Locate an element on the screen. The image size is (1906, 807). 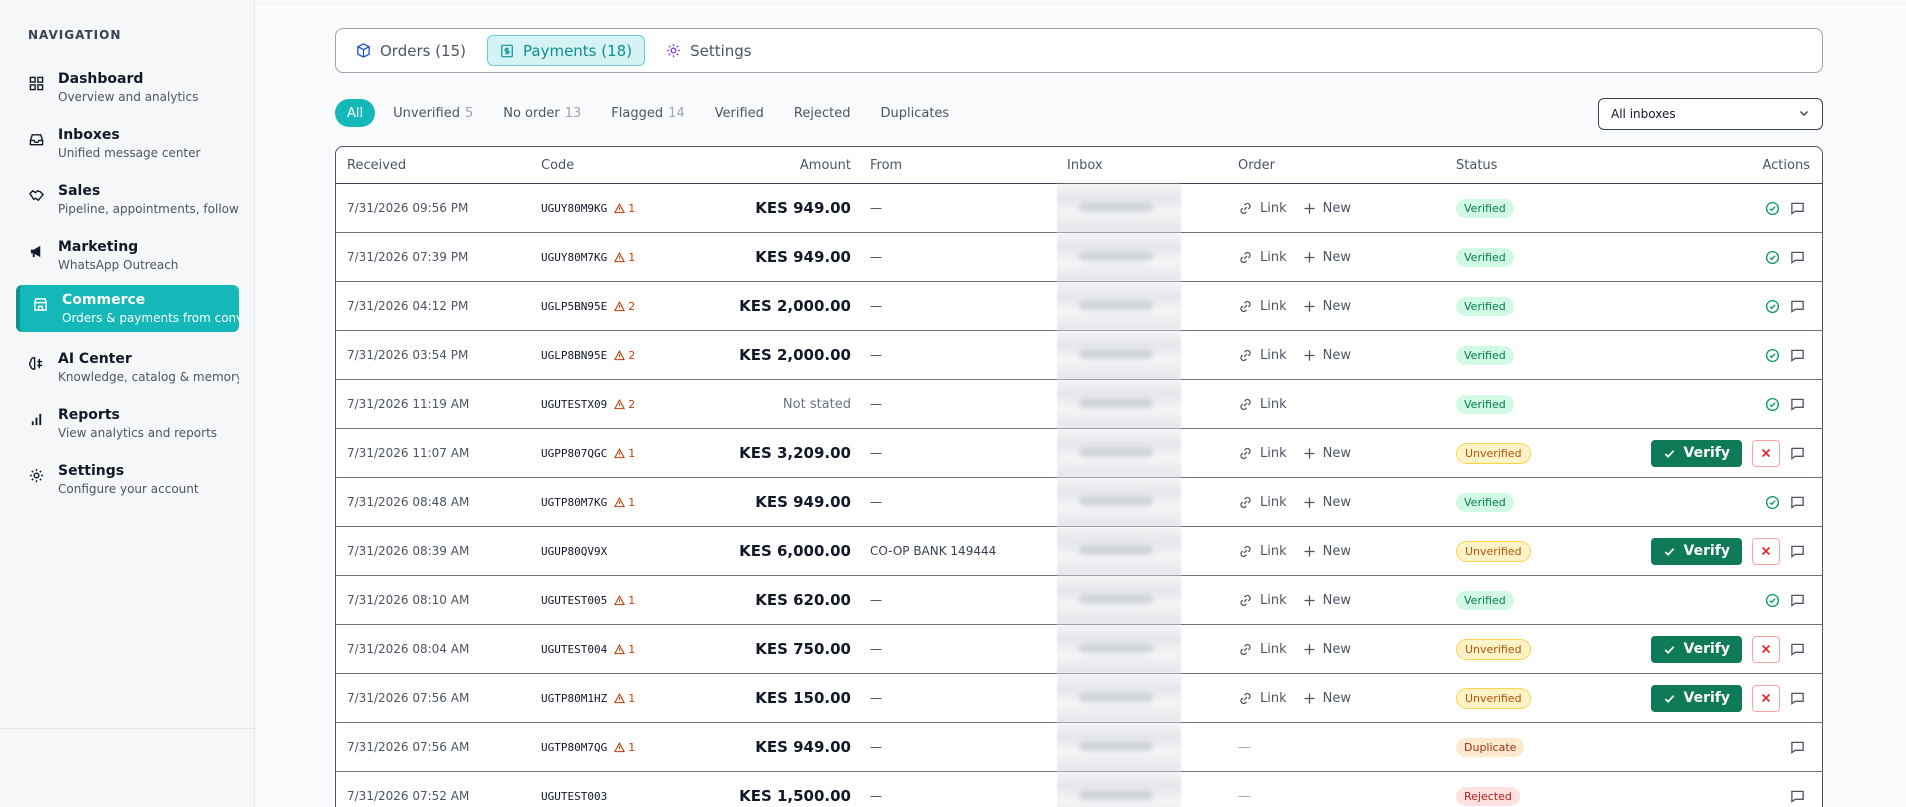
header-from: From is located at coordinates (965, 165).